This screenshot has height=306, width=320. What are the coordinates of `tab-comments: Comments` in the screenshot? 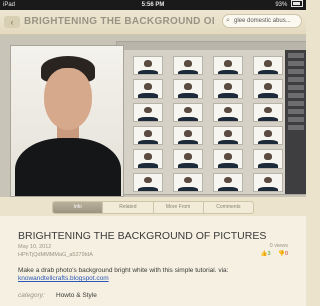 It's located at (227, 207).